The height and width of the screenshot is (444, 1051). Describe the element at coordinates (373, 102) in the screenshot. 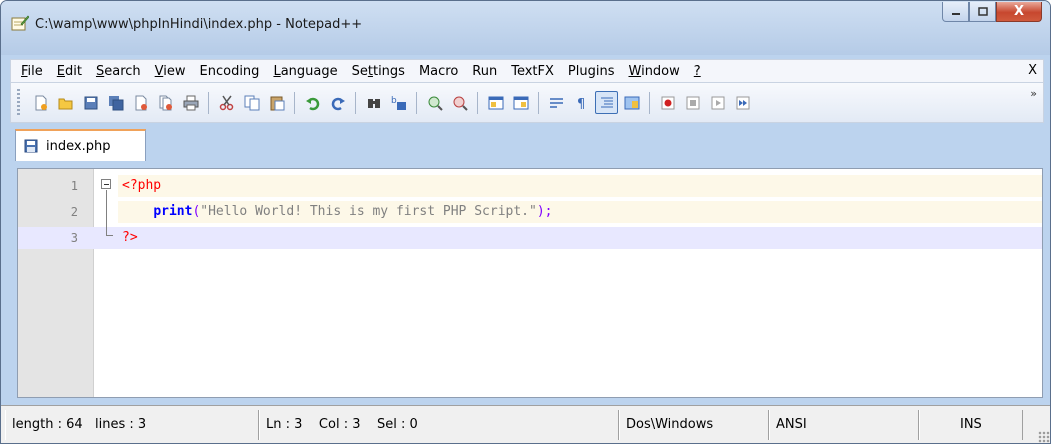

I see `find-icon` at that location.